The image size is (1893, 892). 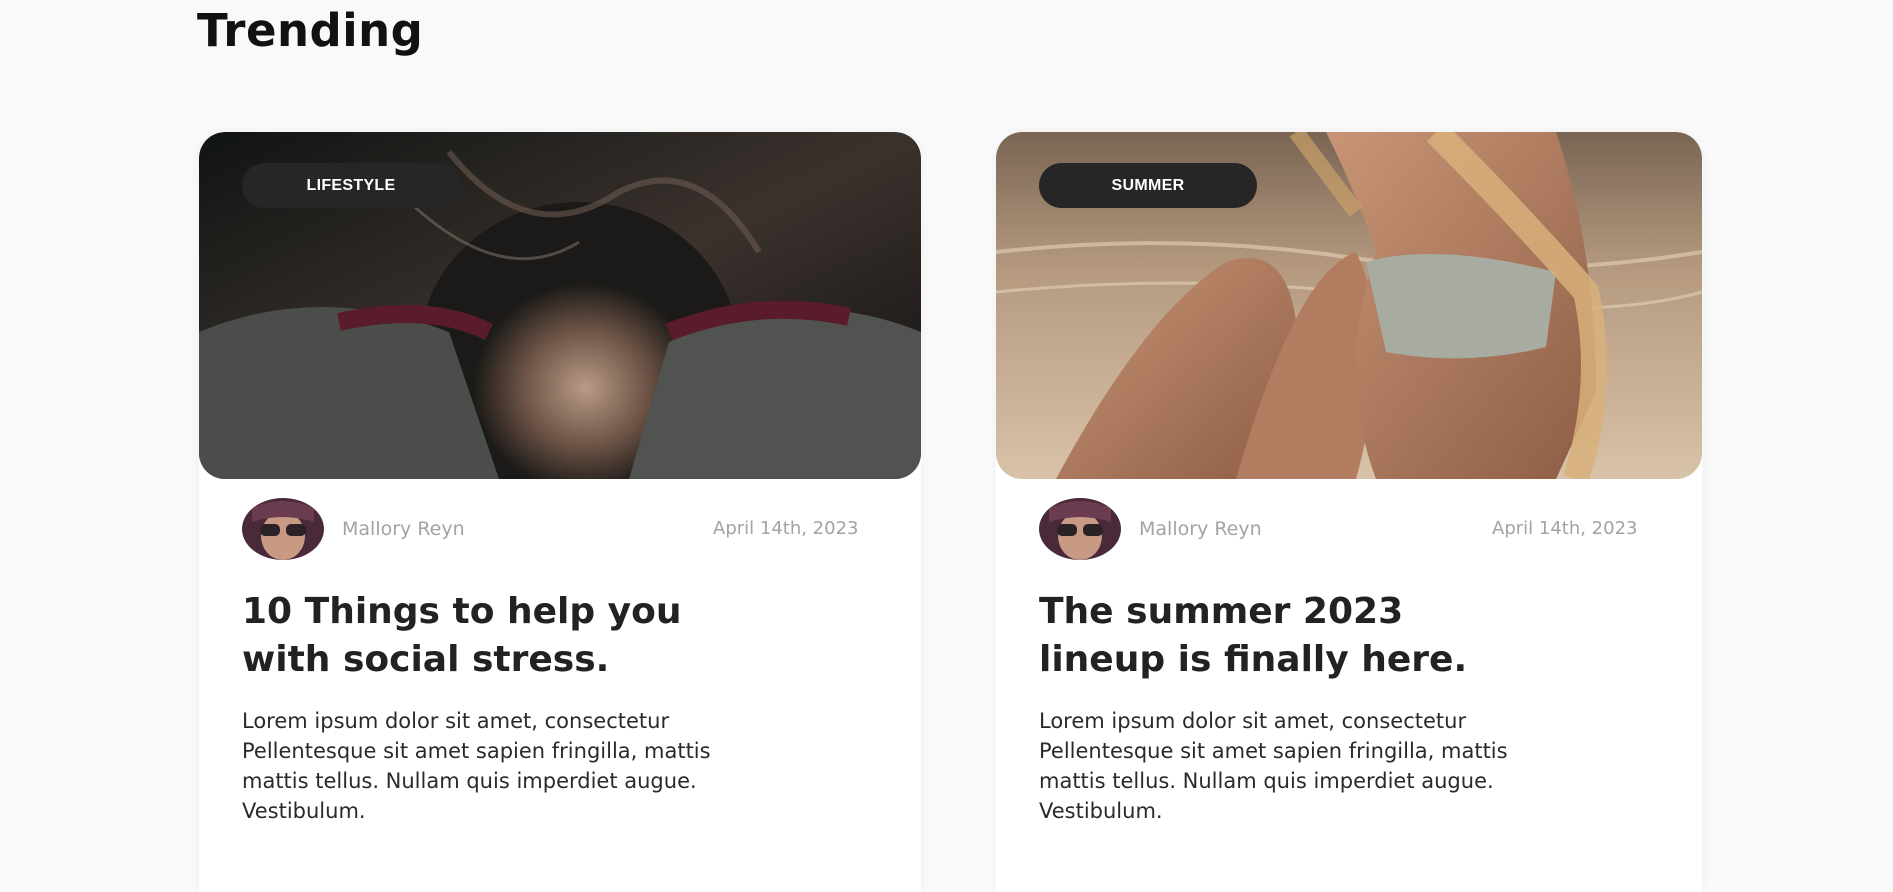 I want to click on article-headline: The summer 2023 lineup is finally here., so click(x=1269, y=636).